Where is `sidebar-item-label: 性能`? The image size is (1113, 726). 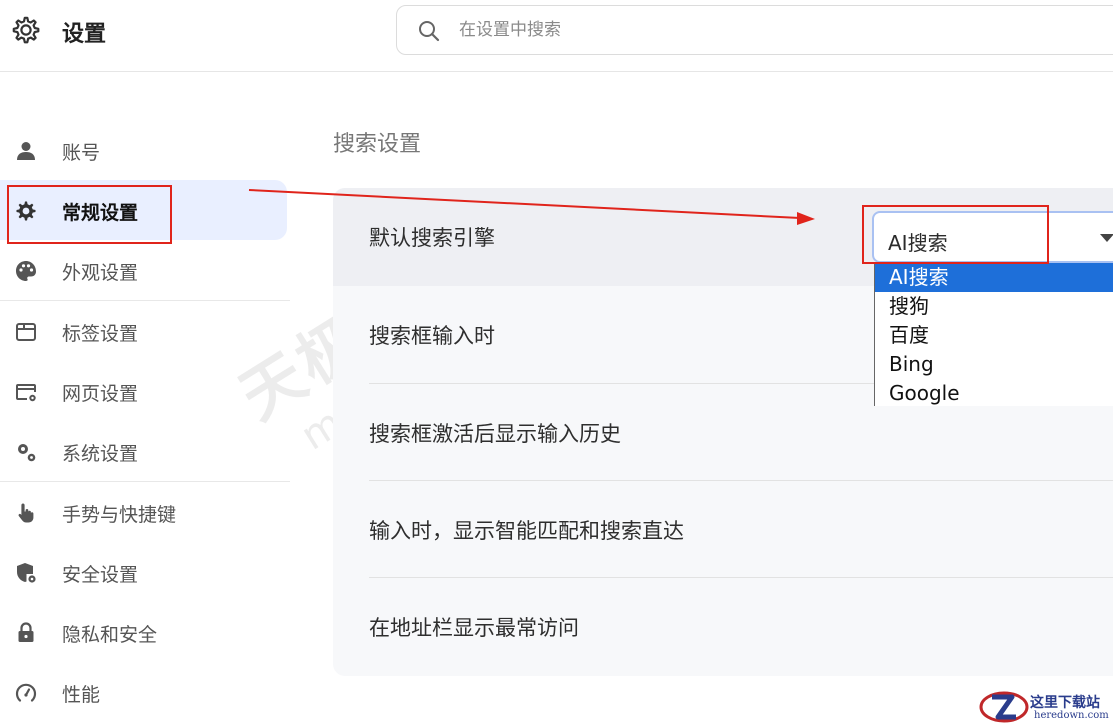
sidebar-item-label: 性能 is located at coordinates (81, 695).